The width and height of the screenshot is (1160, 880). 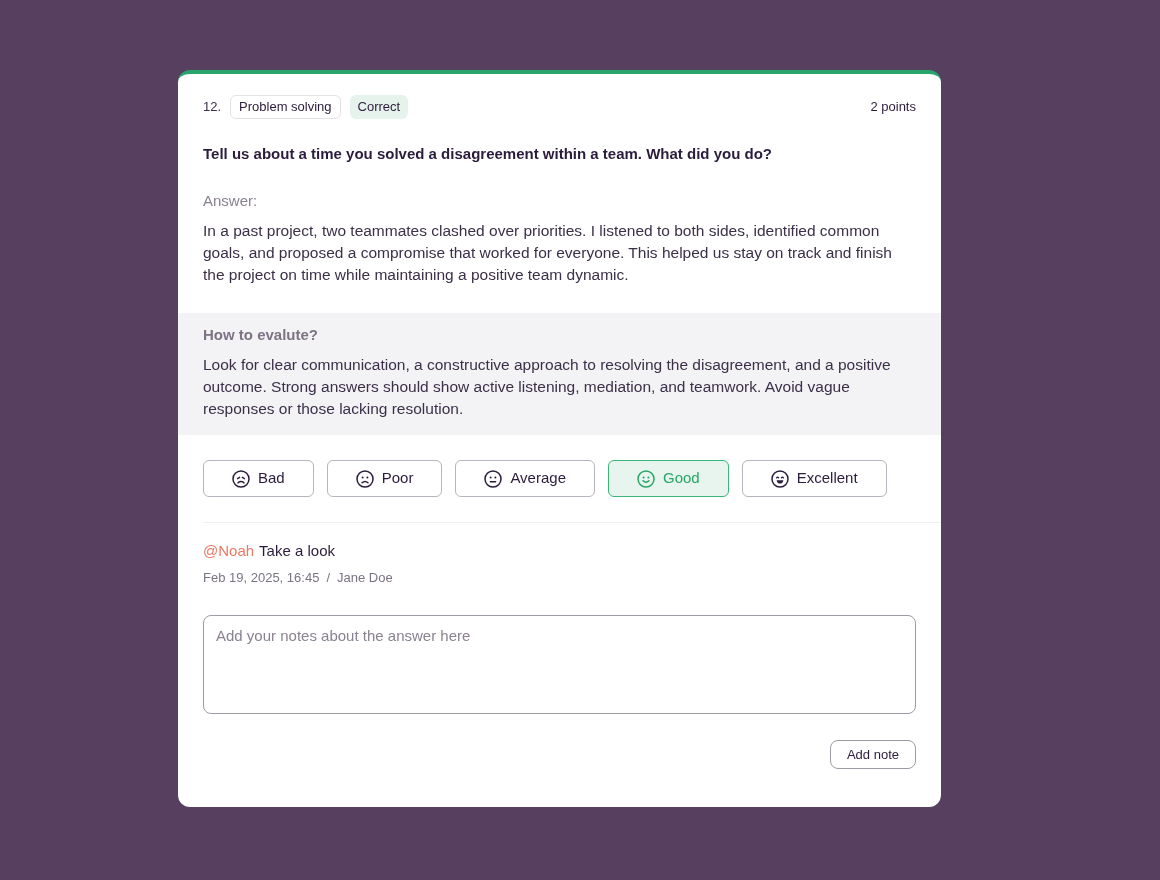 What do you see at coordinates (872, 754) in the screenshot?
I see `add-note-button: Add note` at bounding box center [872, 754].